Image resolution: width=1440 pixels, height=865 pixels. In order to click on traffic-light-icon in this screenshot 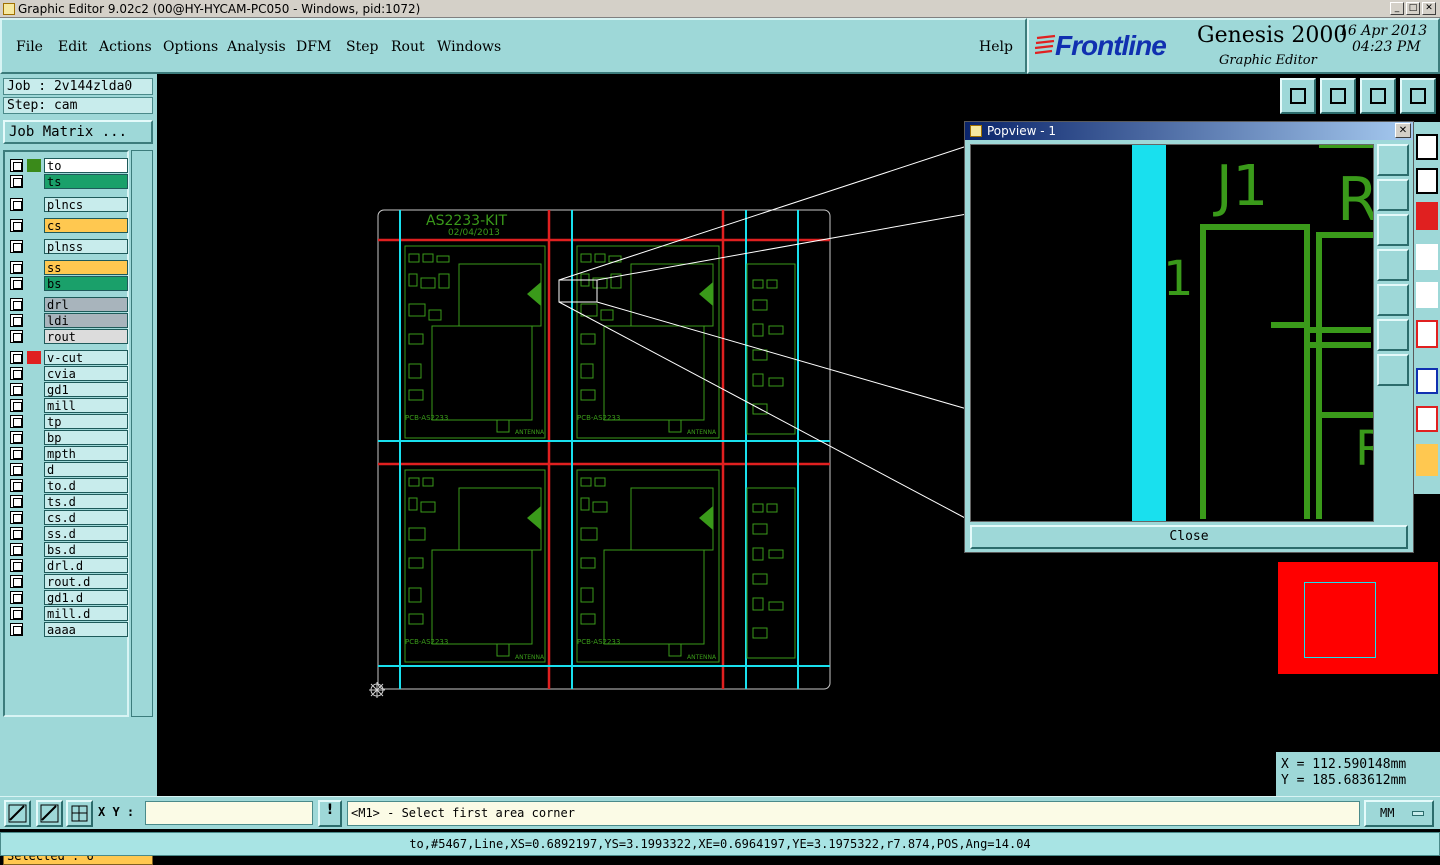, I will do `click(1427, 216)`.